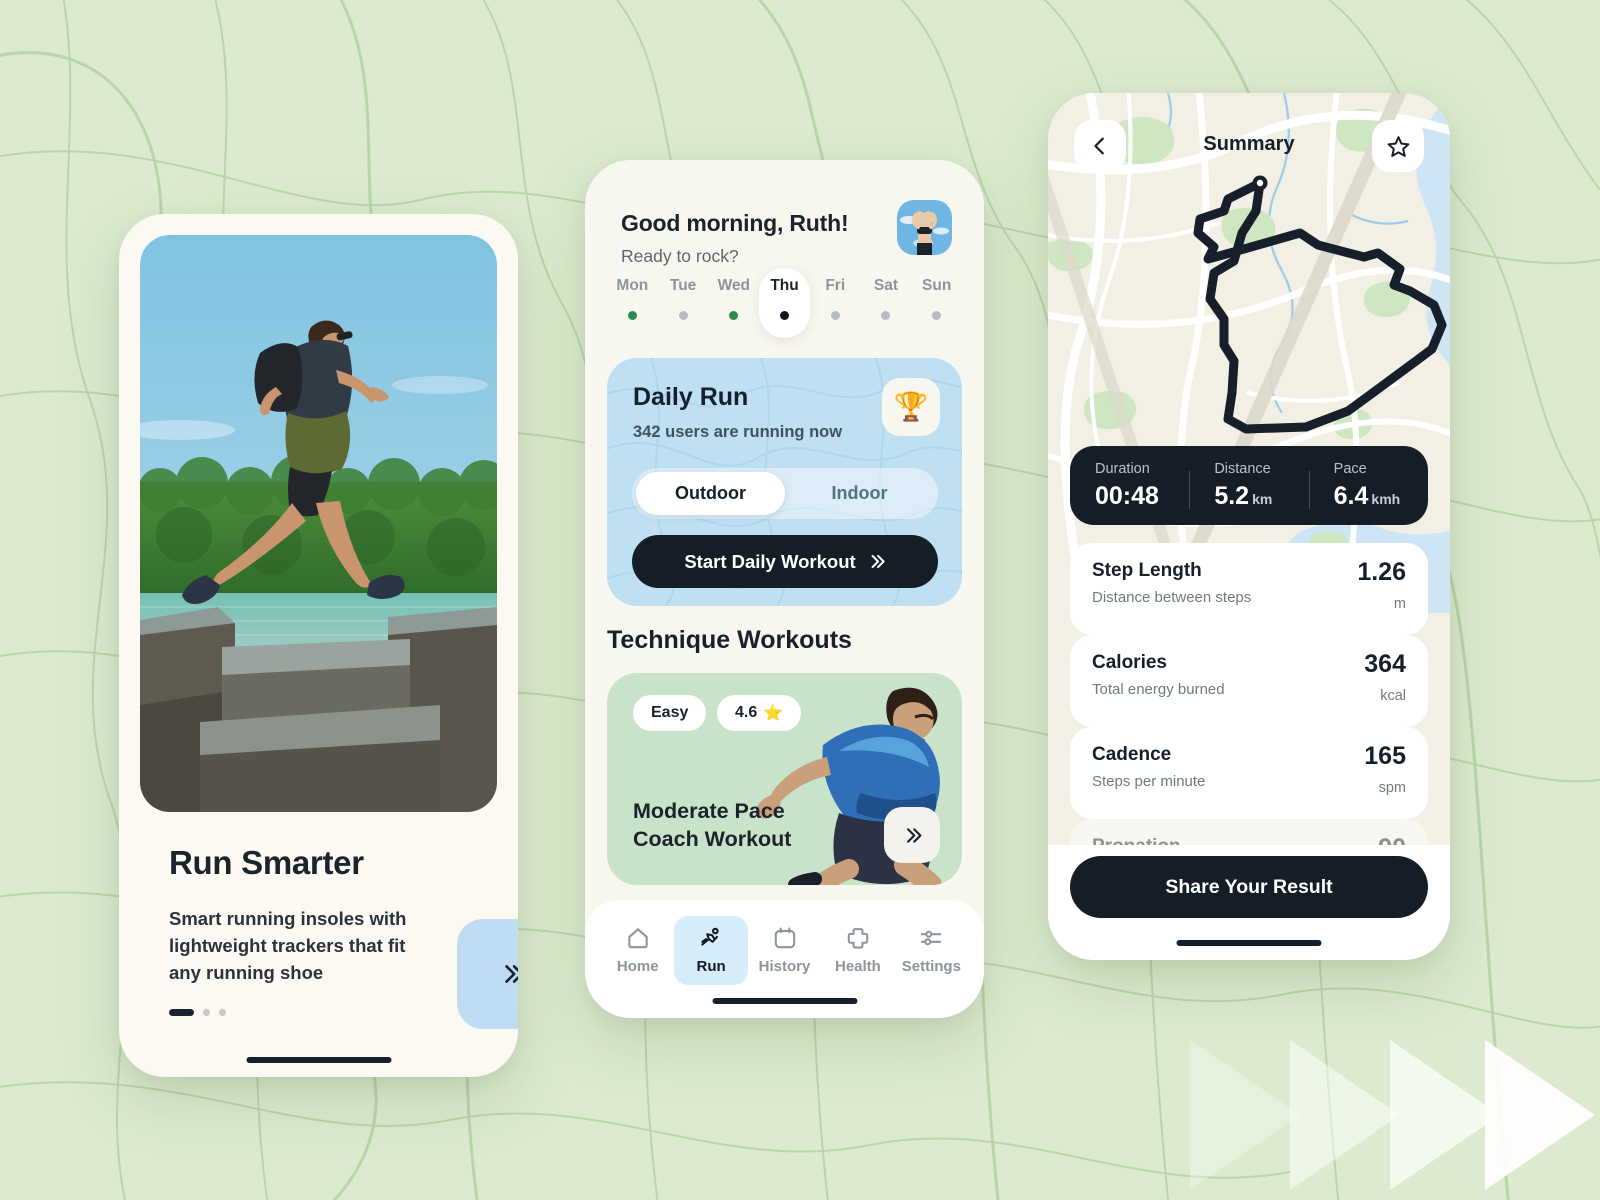  What do you see at coordinates (759, 713) in the screenshot?
I see `rating-chip: 4.6 ⭐` at bounding box center [759, 713].